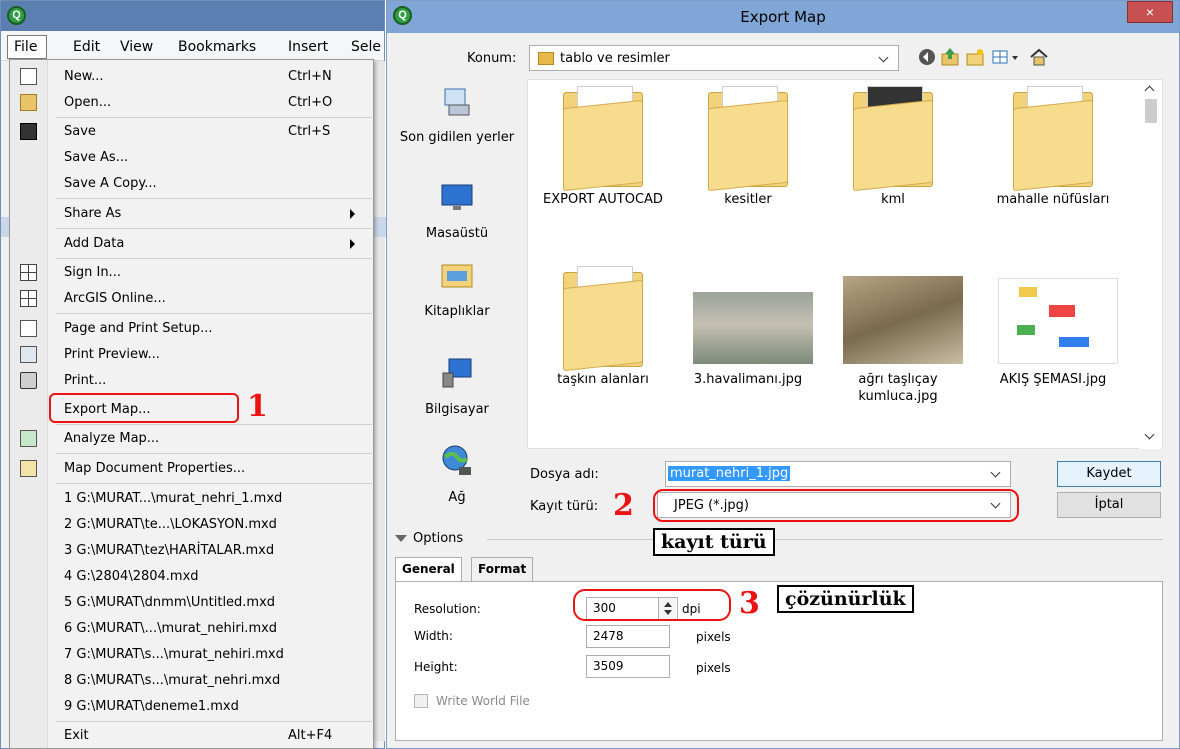 Image resolution: width=1180 pixels, height=749 pixels. I want to click on recent-file-item: 1 G:\MURAT...\murat_nehri_1.mxd, so click(192, 499).